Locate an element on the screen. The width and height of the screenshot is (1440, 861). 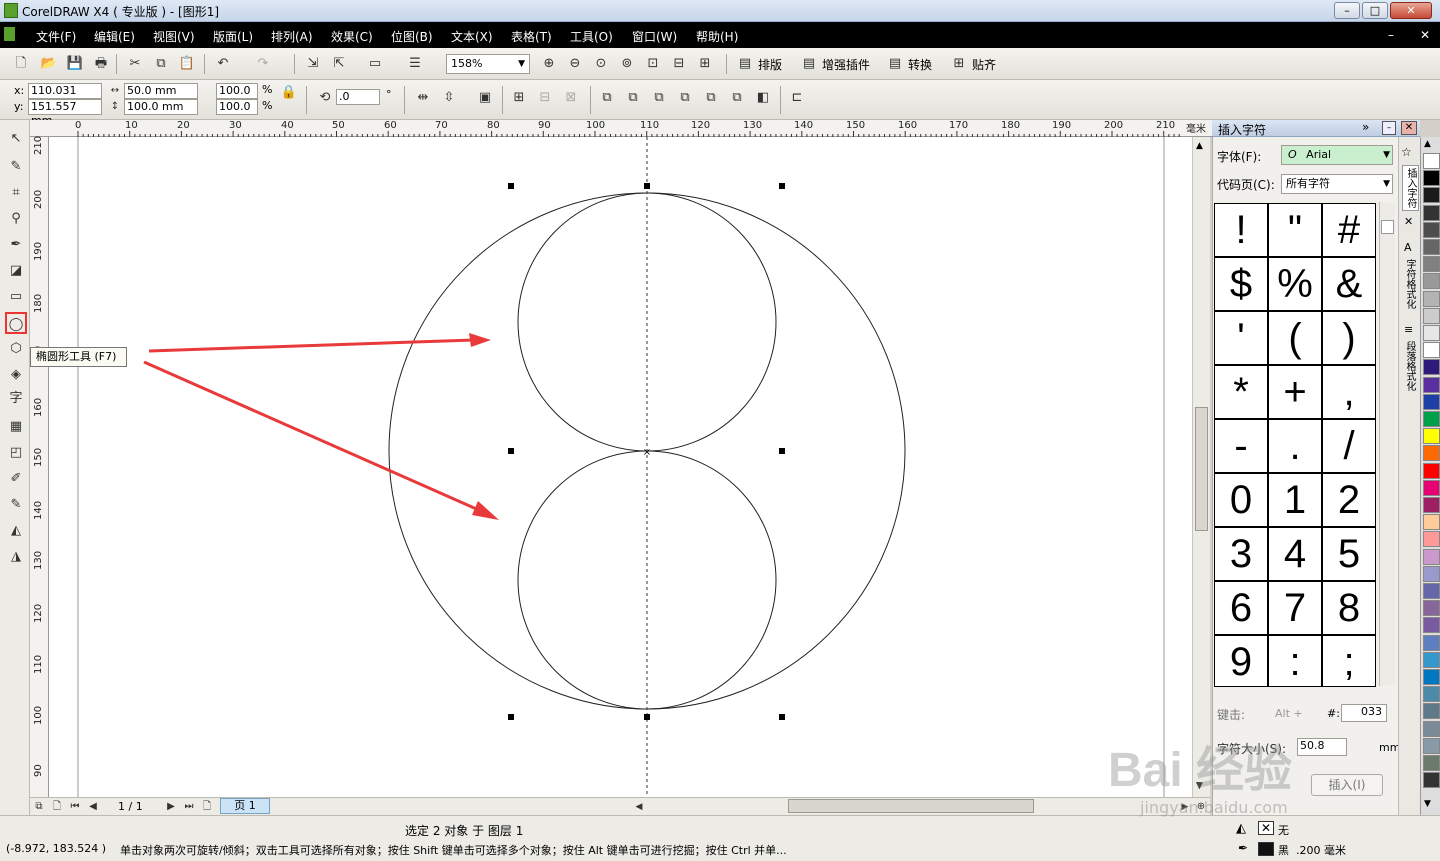
weld-icon: ⧉ is located at coordinates (633, 98).